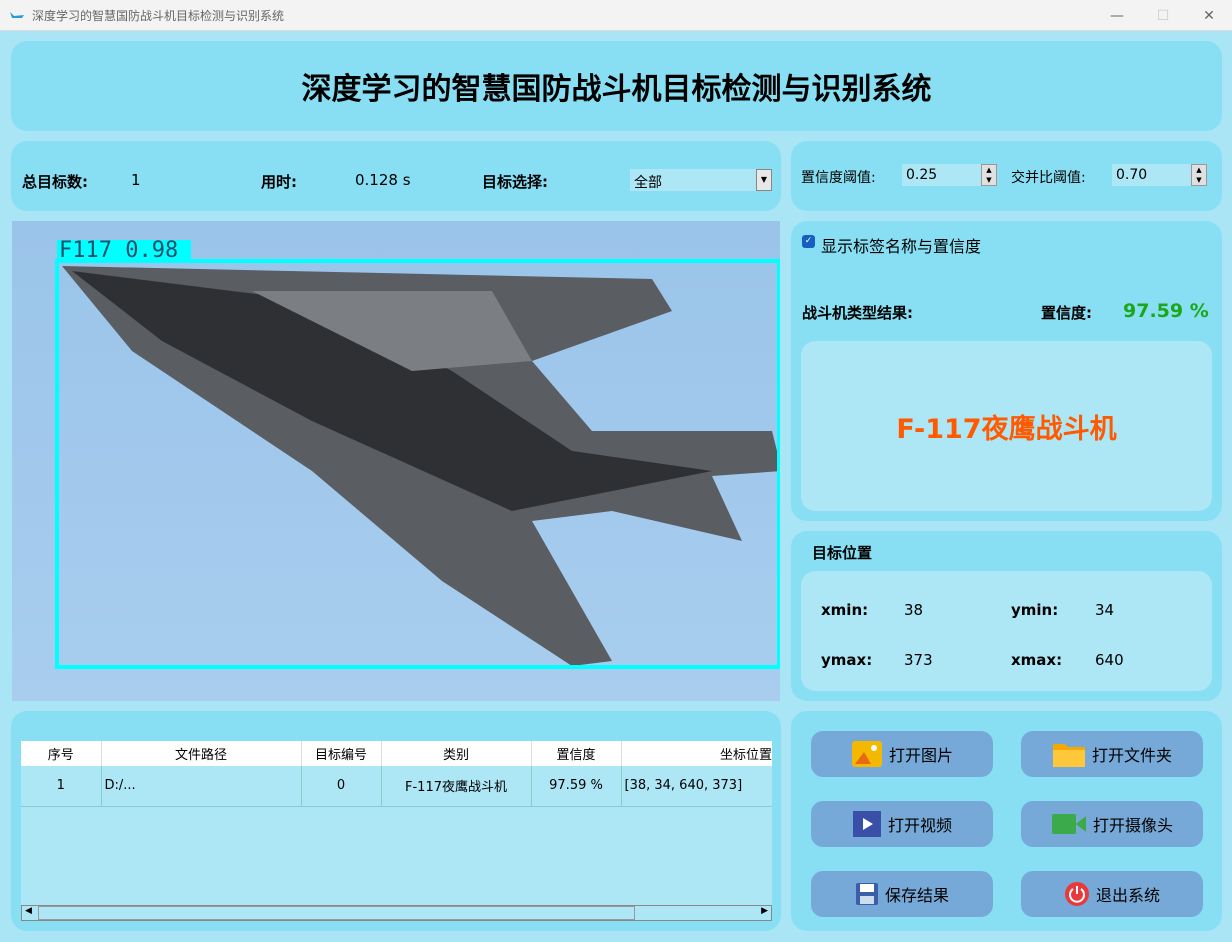 Image resolution: width=1232 pixels, height=942 pixels. Describe the element at coordinates (336, 913) in the screenshot. I see `scrollbar-thumb` at that location.